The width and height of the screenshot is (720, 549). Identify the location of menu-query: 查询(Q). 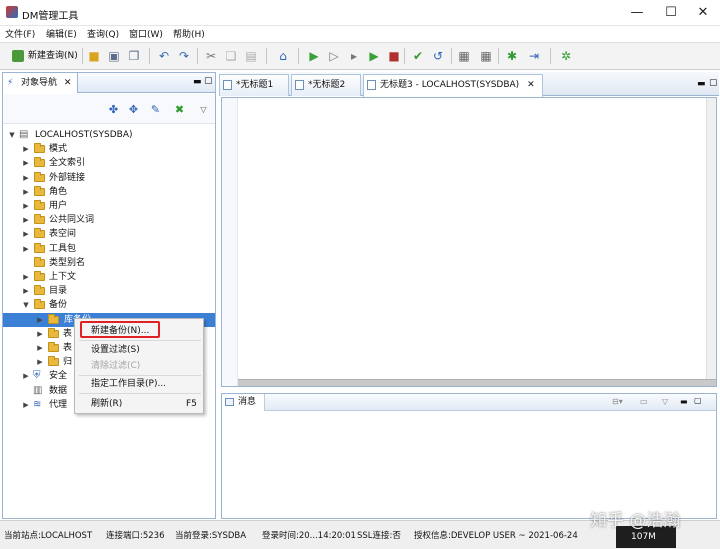
(103, 33).